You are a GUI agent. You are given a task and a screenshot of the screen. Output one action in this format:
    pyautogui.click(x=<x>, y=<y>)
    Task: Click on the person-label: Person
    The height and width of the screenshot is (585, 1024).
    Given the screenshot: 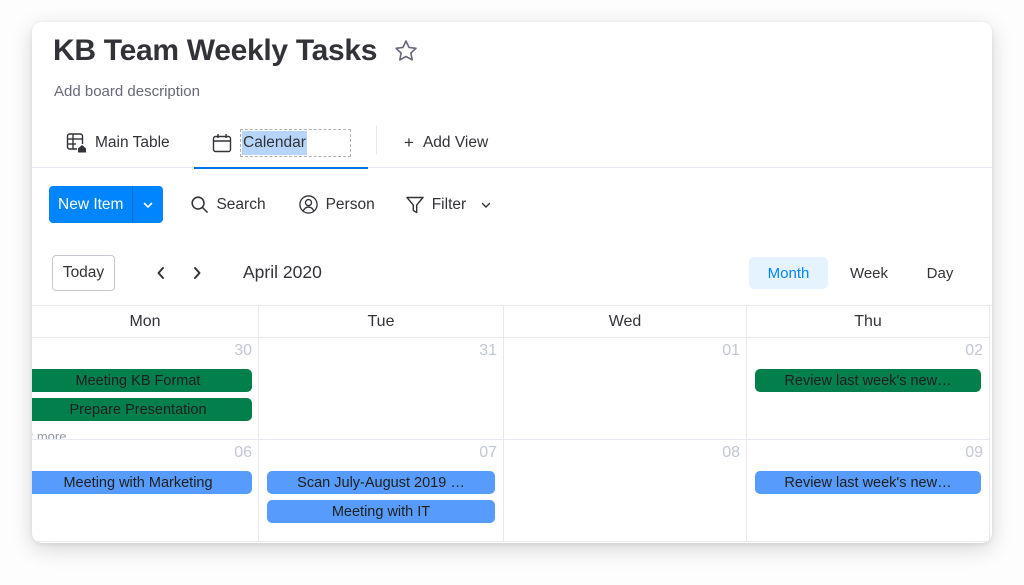 What is the action you would take?
    pyautogui.click(x=350, y=204)
    